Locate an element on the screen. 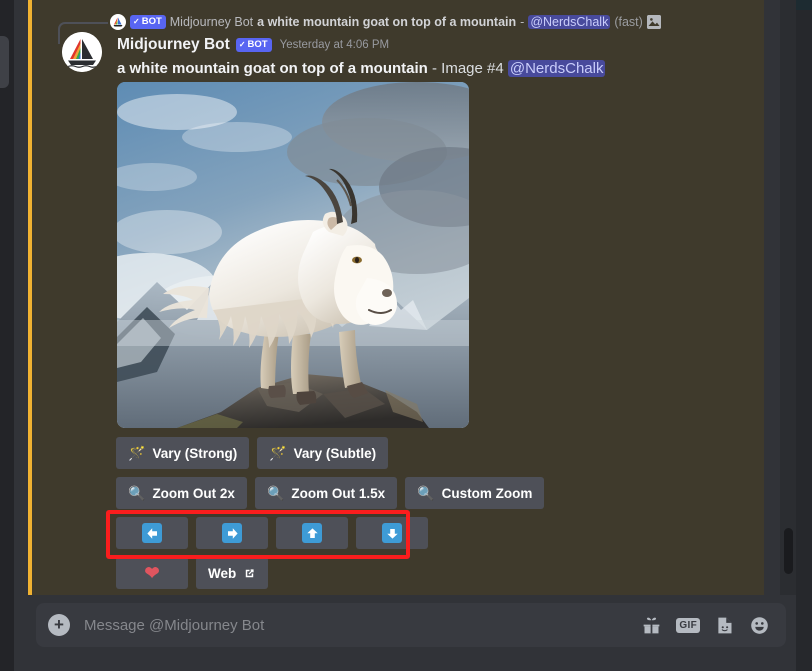 The height and width of the screenshot is (671, 812). vary-row: 🪄 Vary (Strong) 🪄 Vary (Subtle) is located at coordinates (330, 453).